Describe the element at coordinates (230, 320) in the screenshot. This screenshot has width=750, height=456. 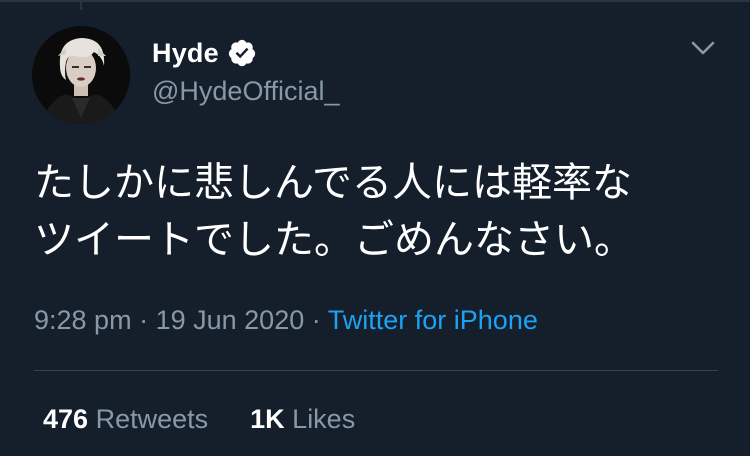
I see `tweet-date: 19 Jun 2020` at that location.